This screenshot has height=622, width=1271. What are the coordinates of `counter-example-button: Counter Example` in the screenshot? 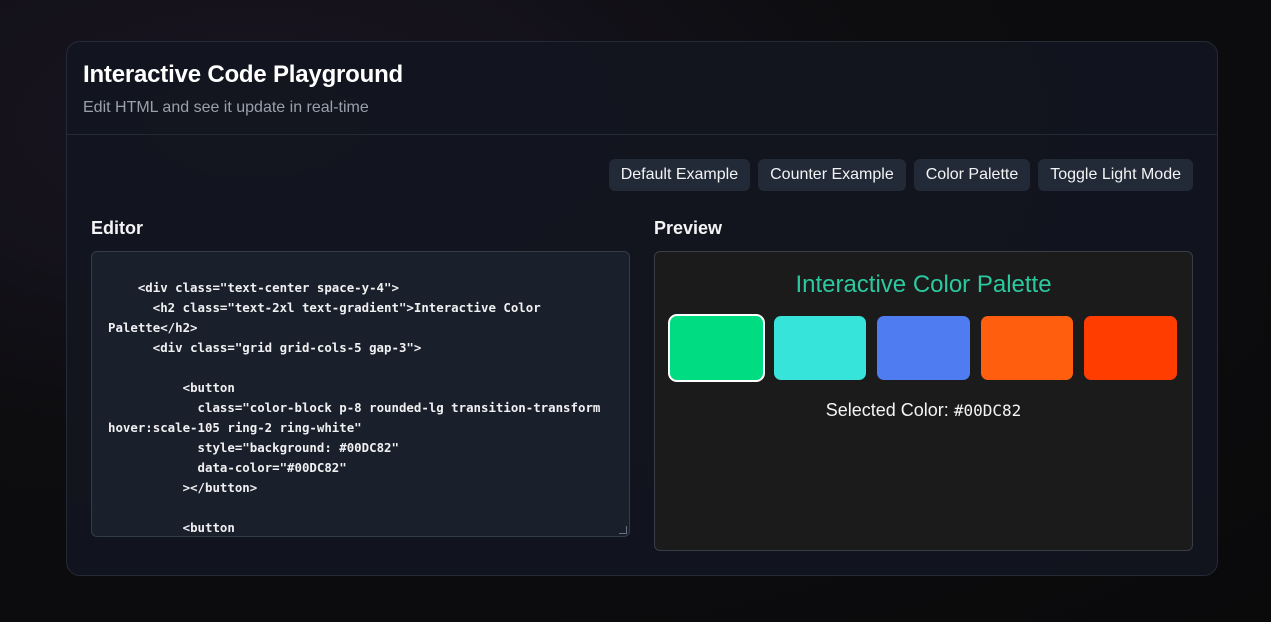 It's located at (832, 175).